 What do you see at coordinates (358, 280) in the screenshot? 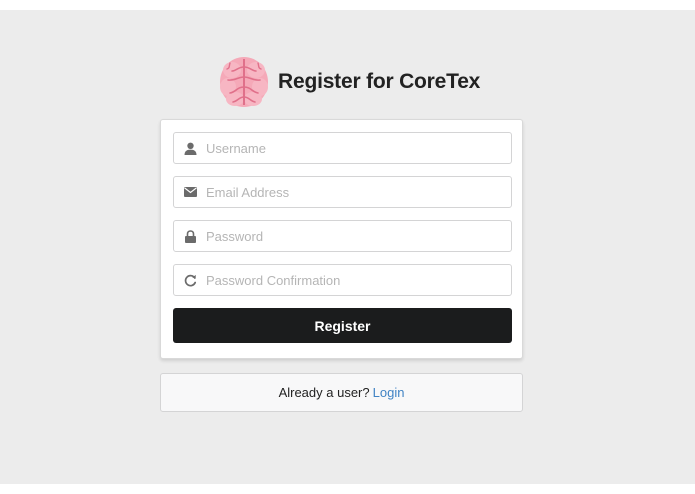
I see `password-confirmation-input` at bounding box center [358, 280].